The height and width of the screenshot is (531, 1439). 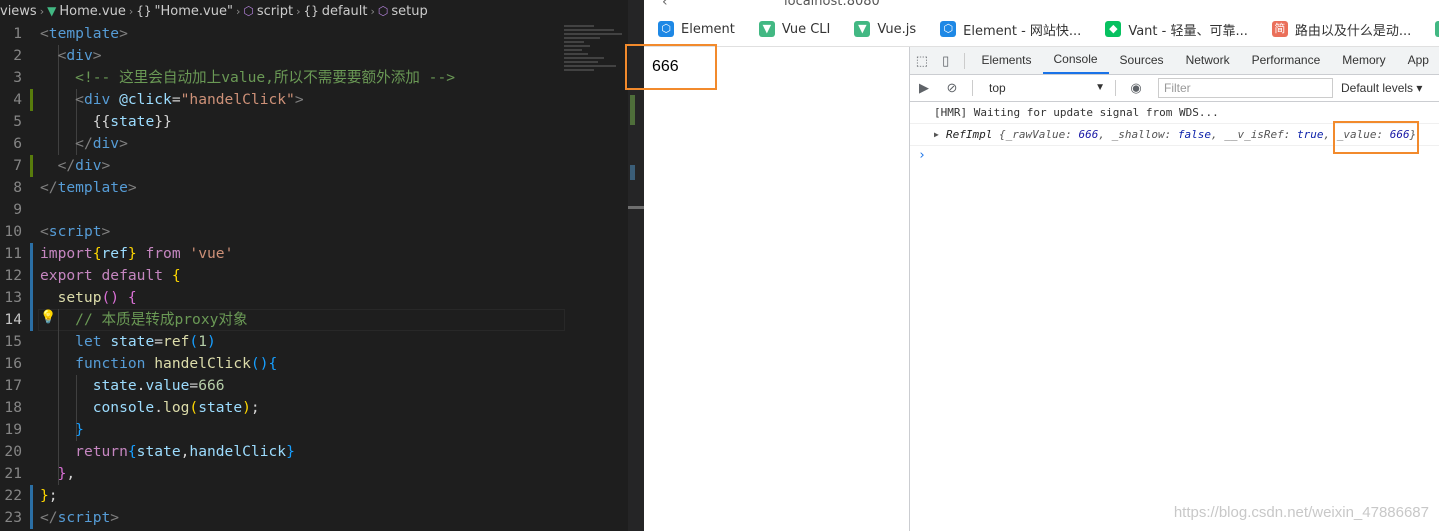 What do you see at coordinates (922, 61) in the screenshot?
I see `inspect-icon: ⬚` at bounding box center [922, 61].